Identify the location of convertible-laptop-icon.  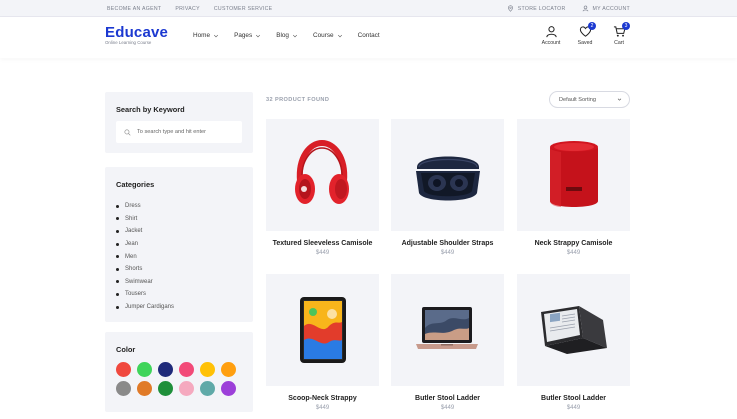
(574, 330).